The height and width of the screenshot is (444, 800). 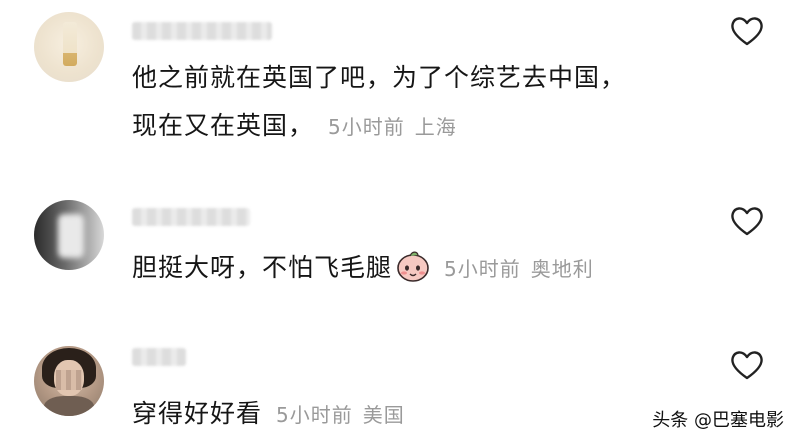 I want to click on comment-meta: 5小时前 上海, so click(x=392, y=127).